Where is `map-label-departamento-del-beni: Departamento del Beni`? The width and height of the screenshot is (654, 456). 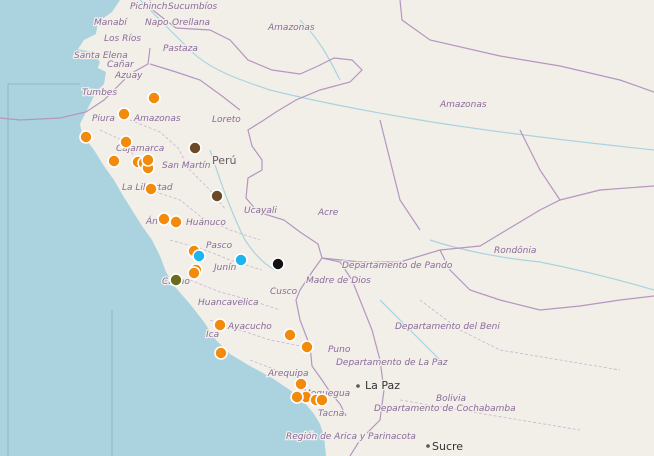
map-label-departamento-del-beni: Departamento del Beni is located at coordinates (447, 327).